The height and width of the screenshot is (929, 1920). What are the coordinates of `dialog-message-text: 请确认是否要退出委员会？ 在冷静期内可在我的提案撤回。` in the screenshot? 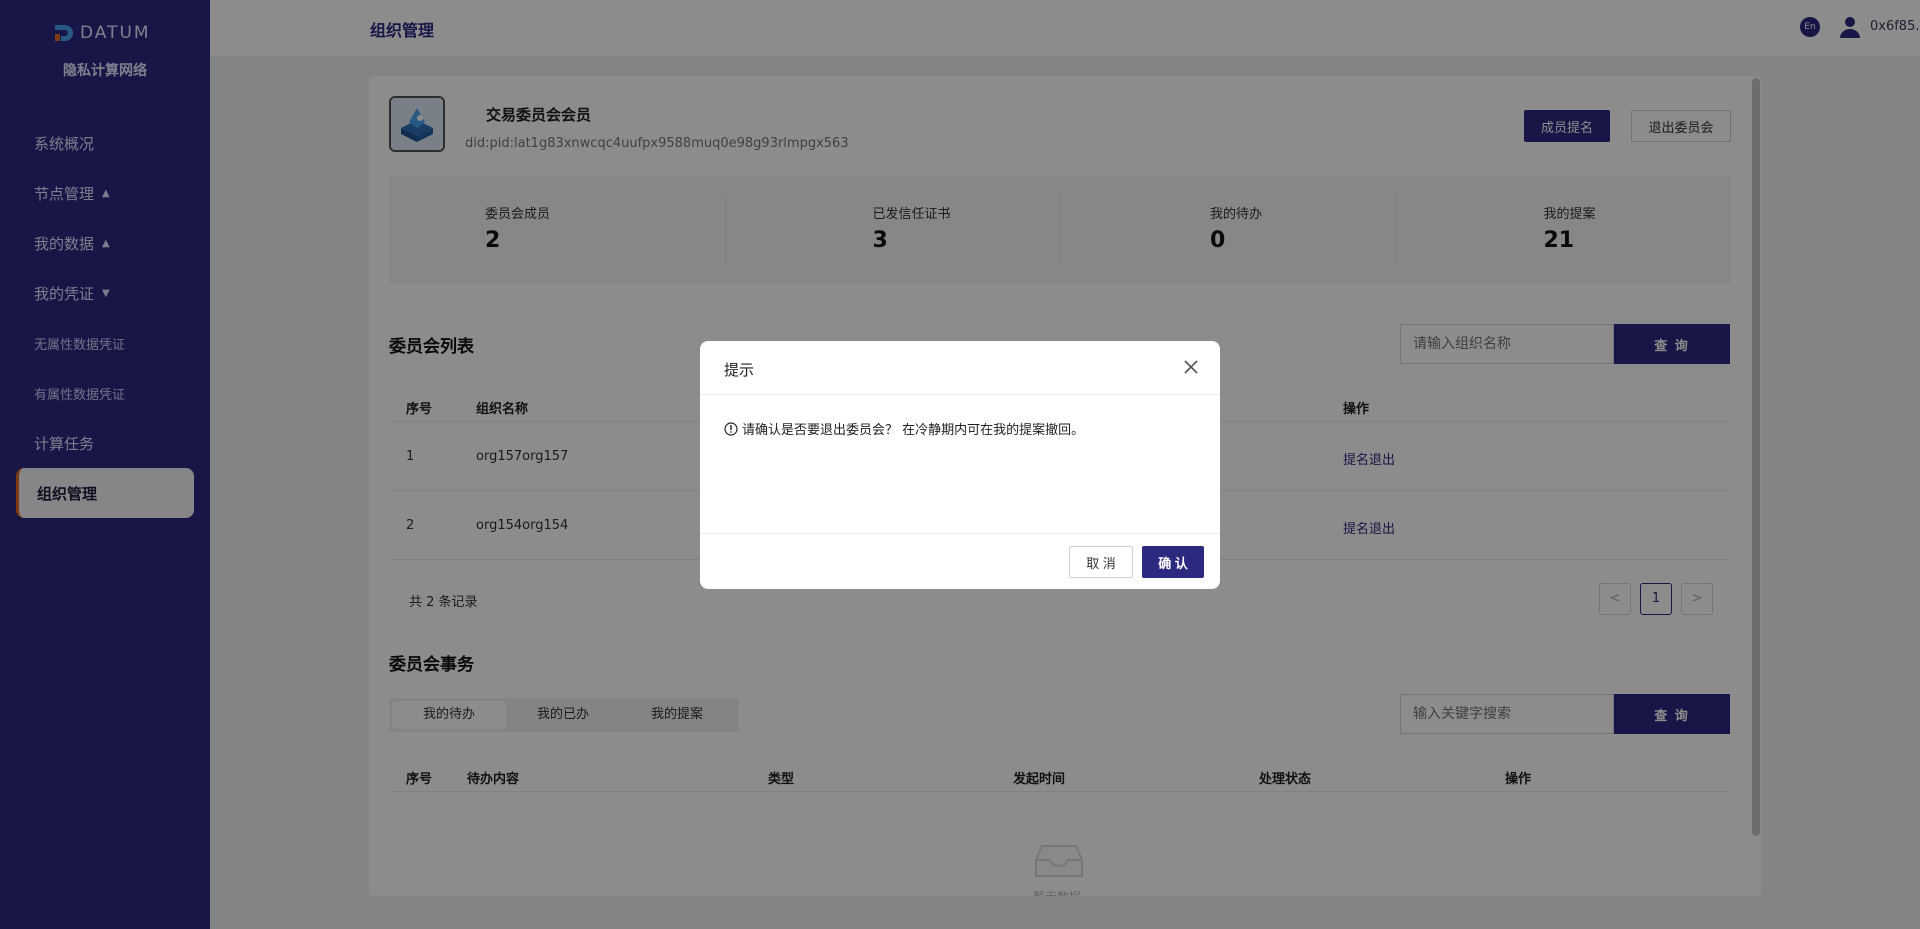 It's located at (913, 430).